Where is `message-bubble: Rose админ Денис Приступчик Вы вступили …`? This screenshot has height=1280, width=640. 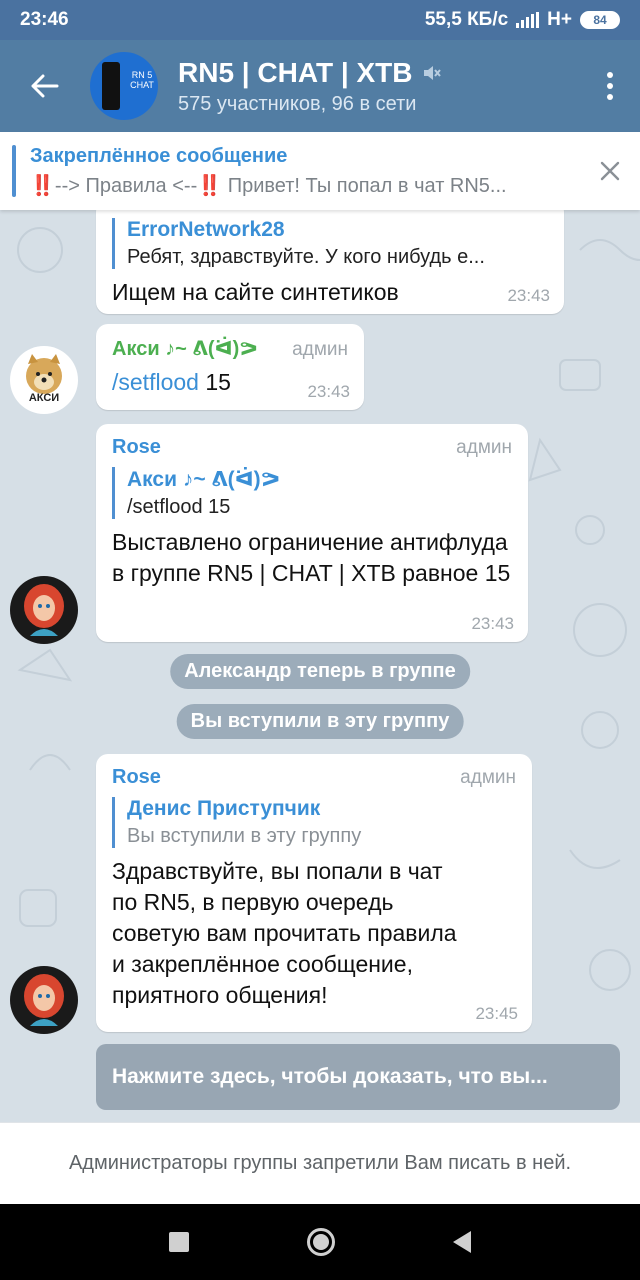 message-bubble: Rose админ Денис Приступчик Вы вступили … is located at coordinates (314, 893).